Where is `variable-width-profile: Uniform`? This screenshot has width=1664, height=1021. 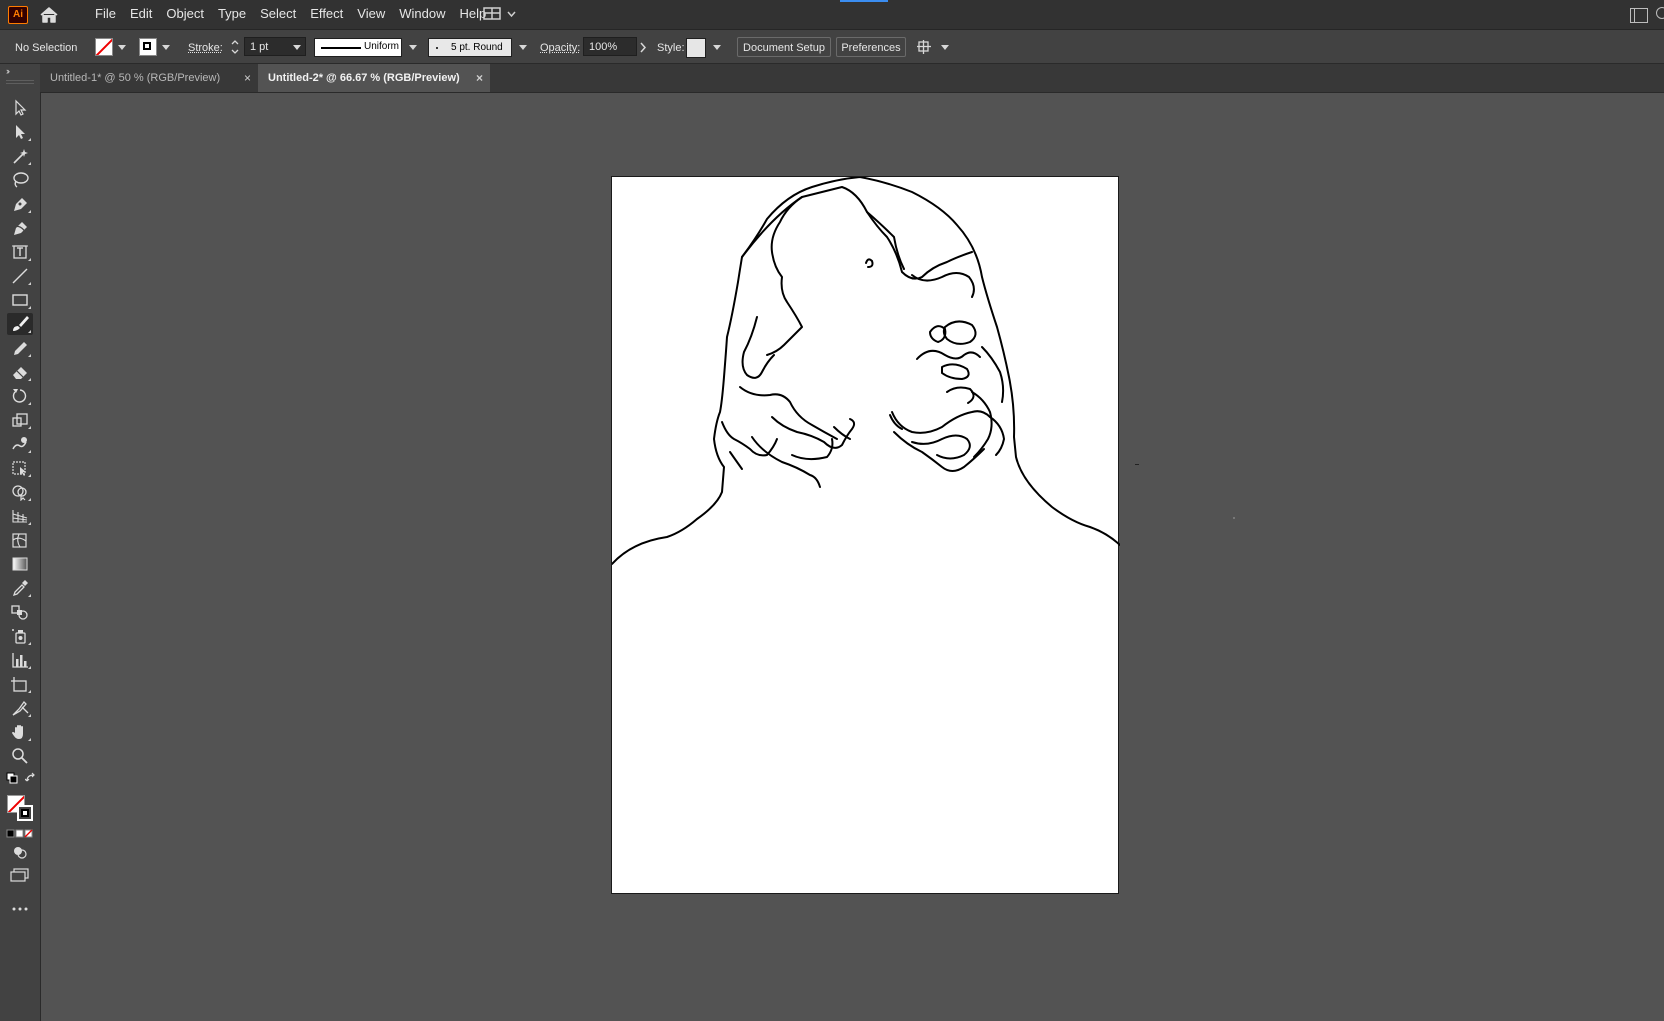
variable-width-profile: Uniform is located at coordinates (358, 47).